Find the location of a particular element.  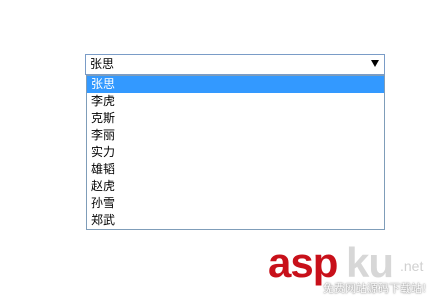

watermark-brand-tld: .net is located at coordinates (412, 266).